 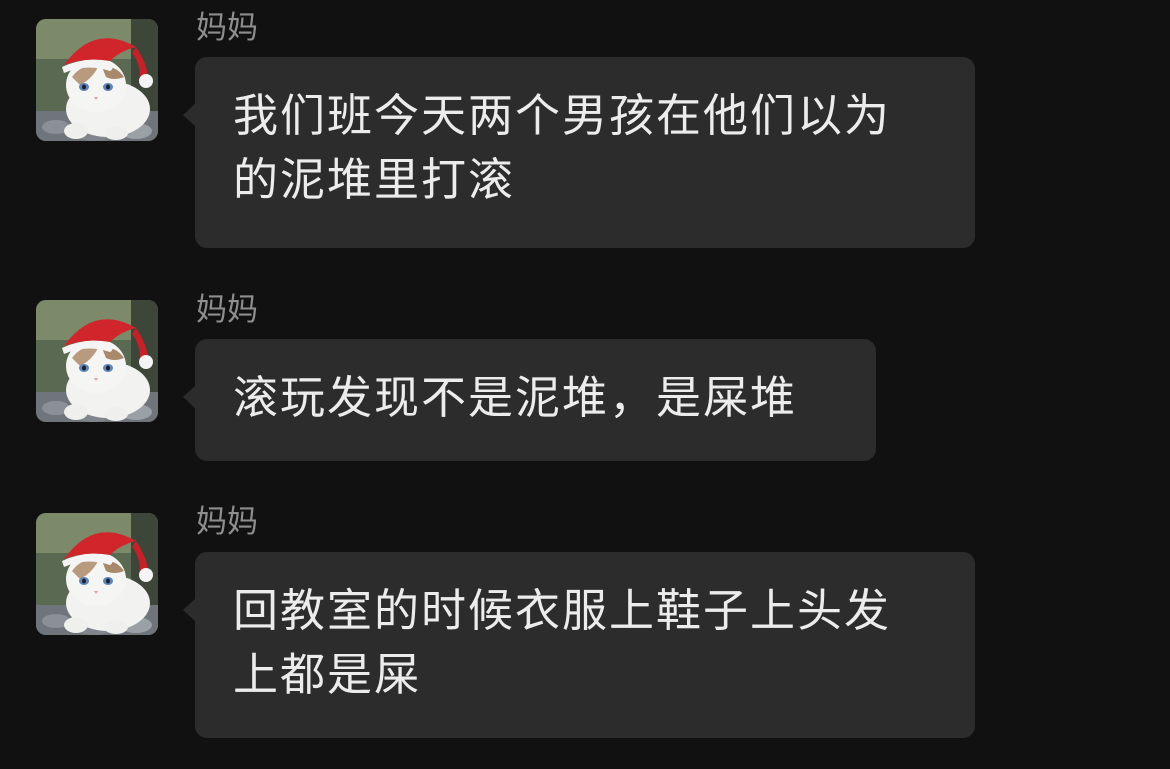 I want to click on message-bubble: 滚玩发现不是泥堆，是屎堆, so click(x=529, y=400).